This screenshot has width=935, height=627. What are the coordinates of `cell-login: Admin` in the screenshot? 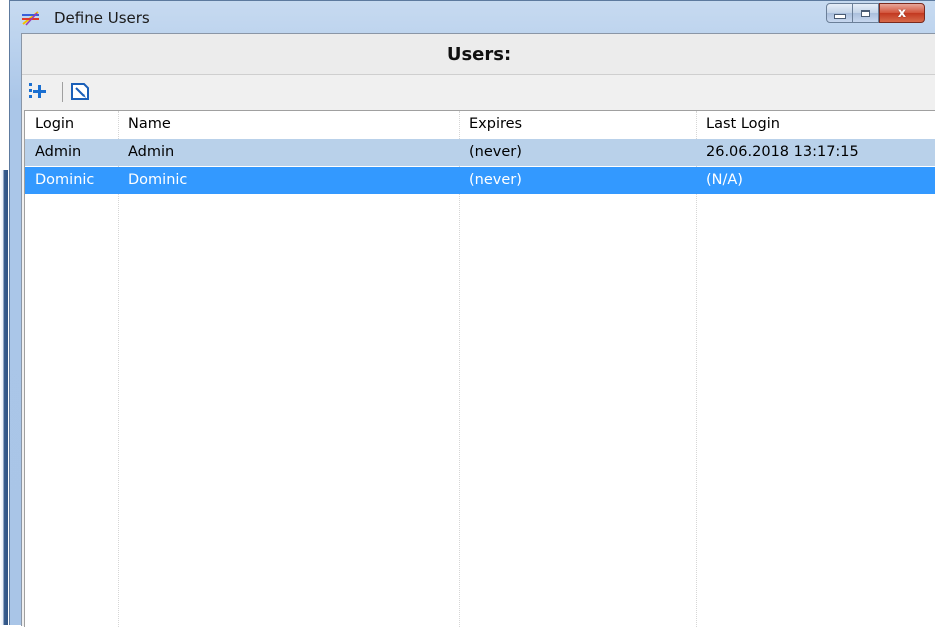 It's located at (58, 152).